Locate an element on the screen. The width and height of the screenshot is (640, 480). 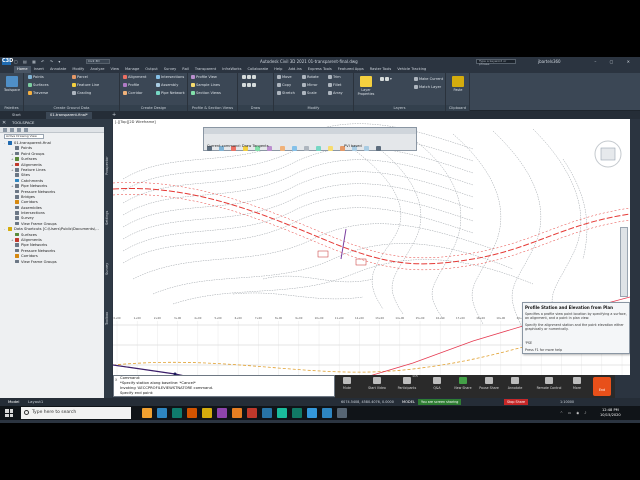
tree-node: View Frame Groups is located at coordinates (54, 262).